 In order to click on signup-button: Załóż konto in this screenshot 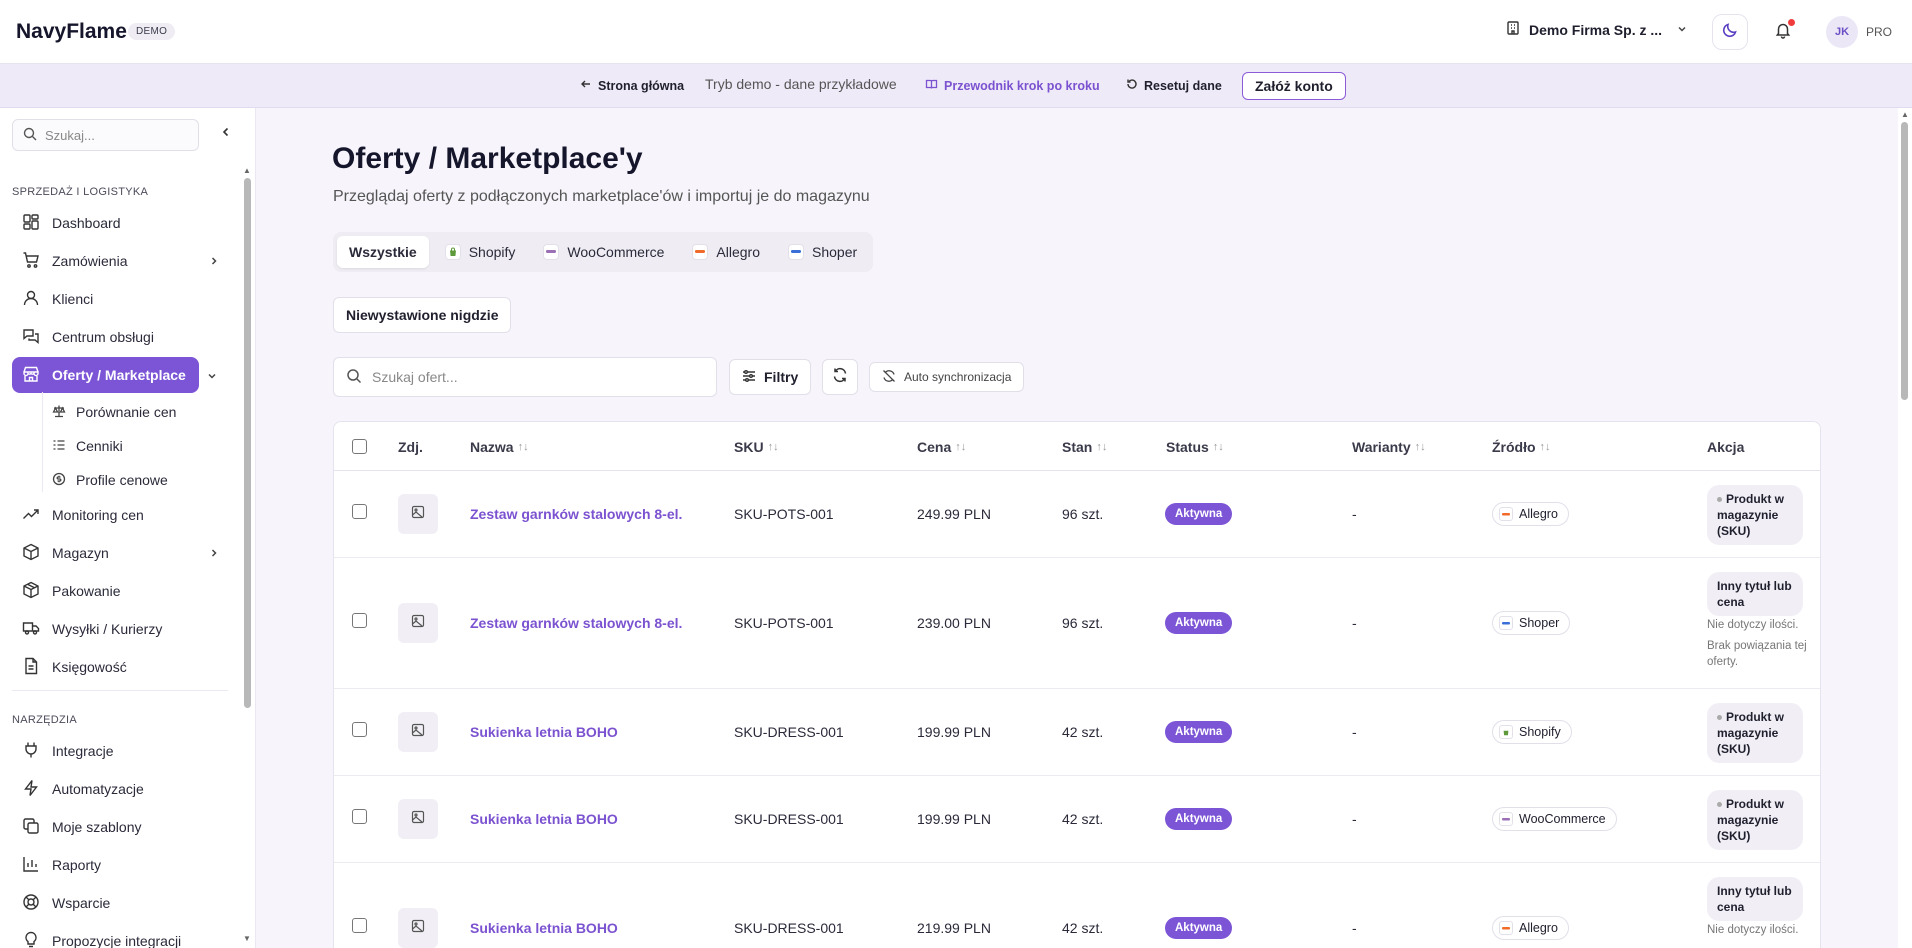, I will do `click(1294, 86)`.